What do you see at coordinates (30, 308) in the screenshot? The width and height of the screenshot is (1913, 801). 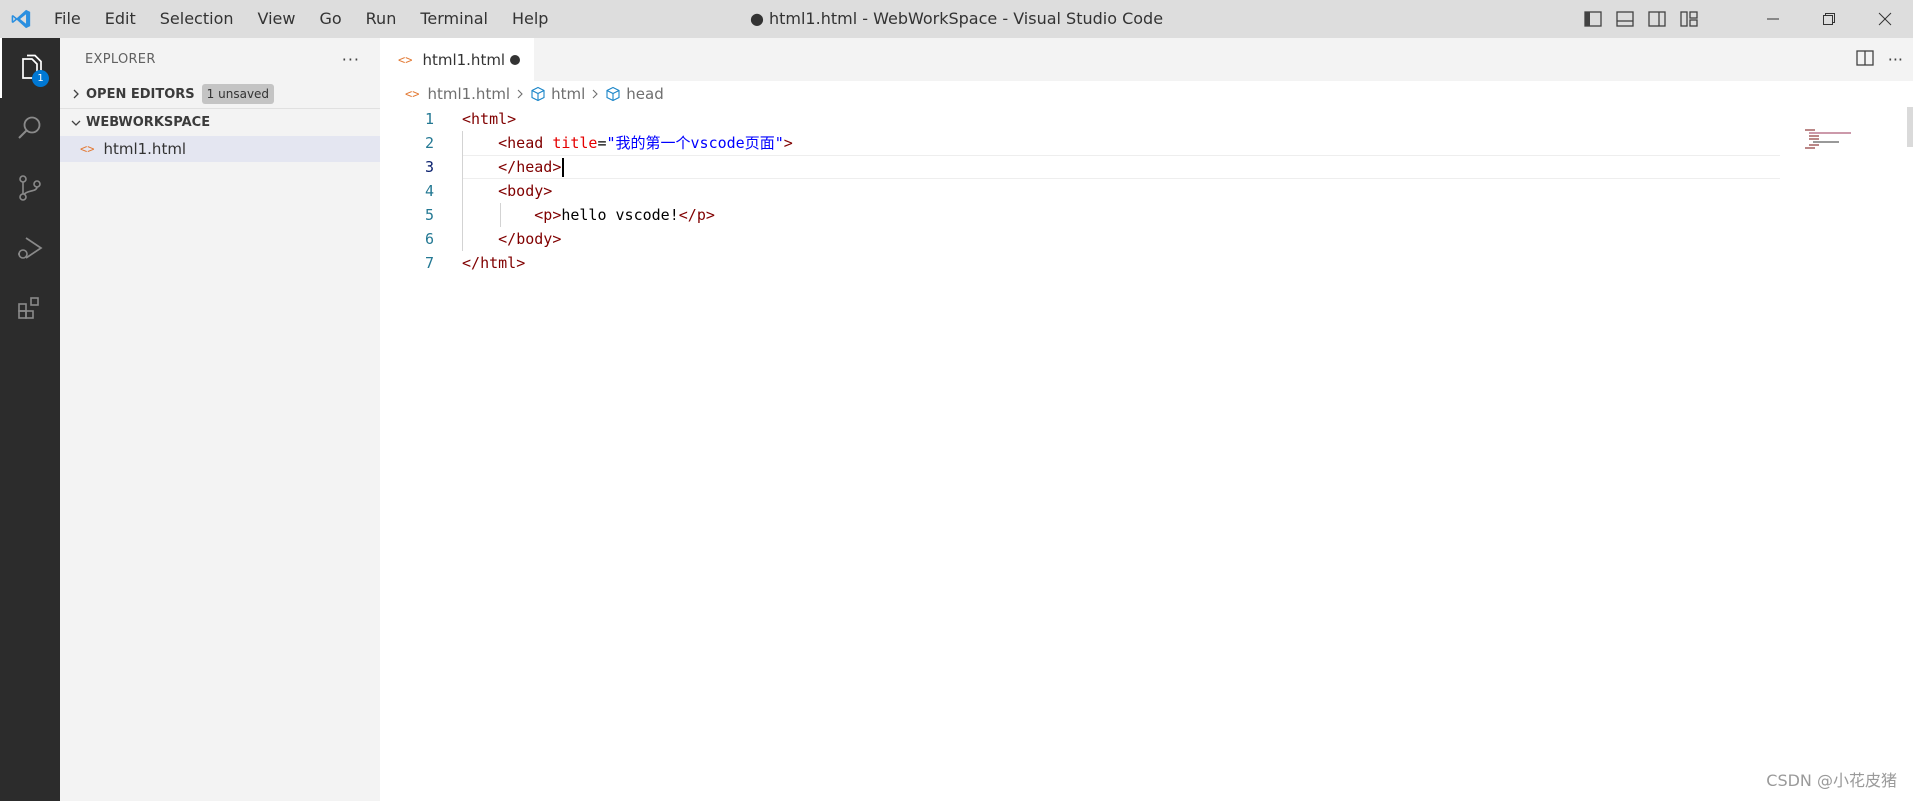 I see `extensions-icon` at bounding box center [30, 308].